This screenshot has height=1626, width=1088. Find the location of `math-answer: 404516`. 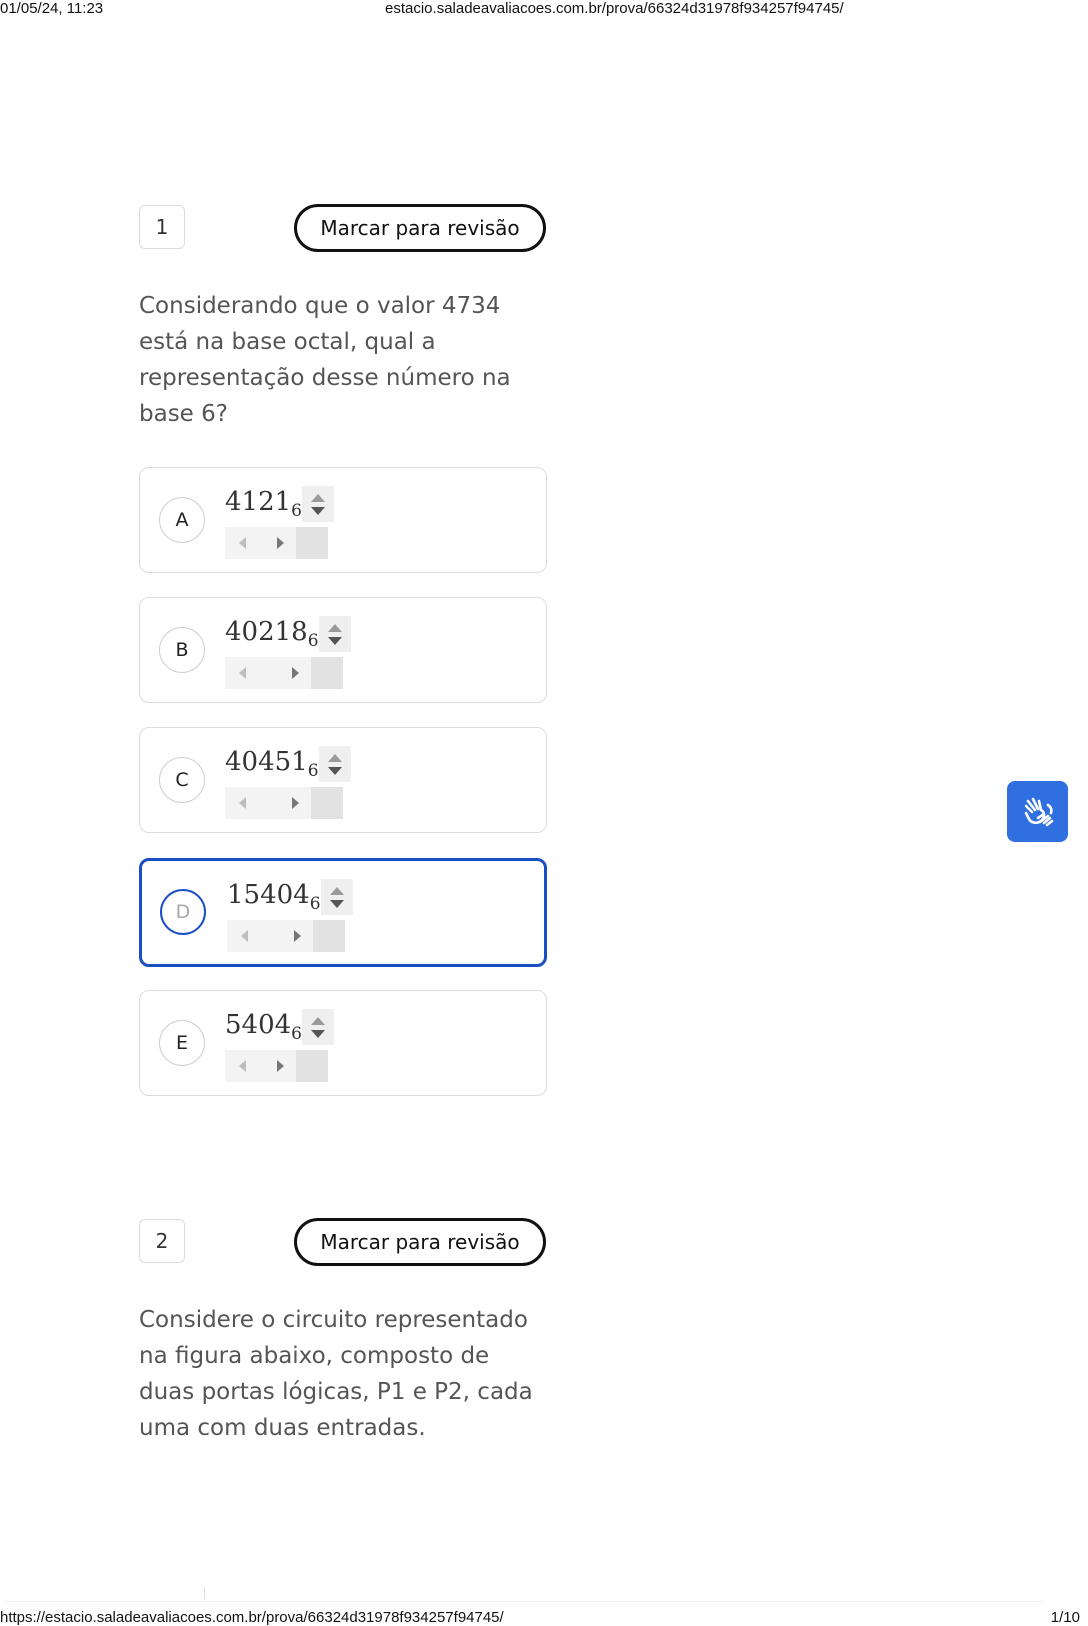

math-answer: 404516 is located at coordinates (288, 782).